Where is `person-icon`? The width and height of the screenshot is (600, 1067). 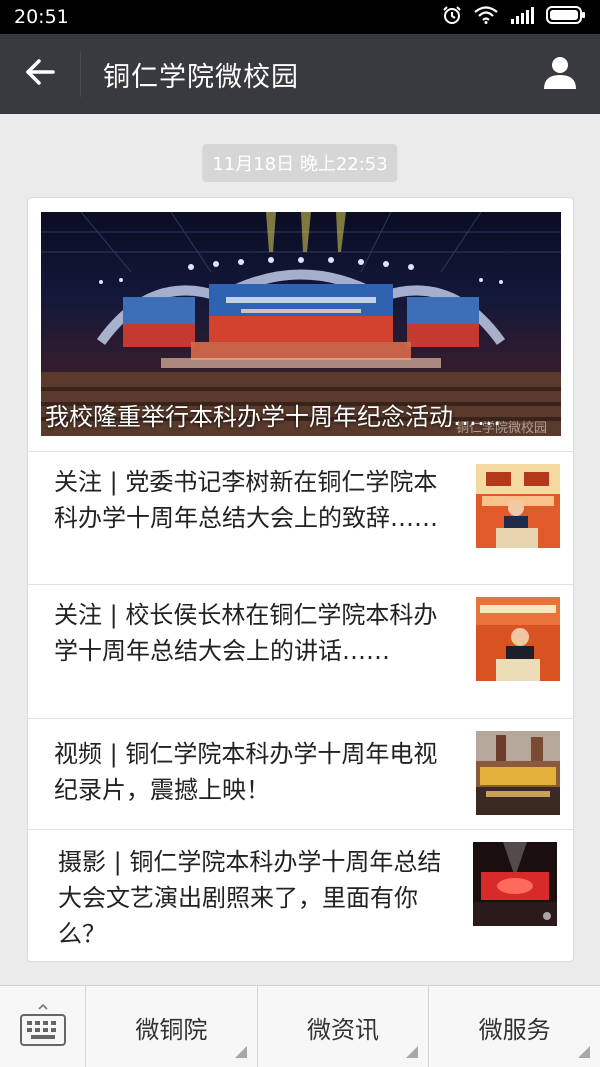 person-icon is located at coordinates (560, 74).